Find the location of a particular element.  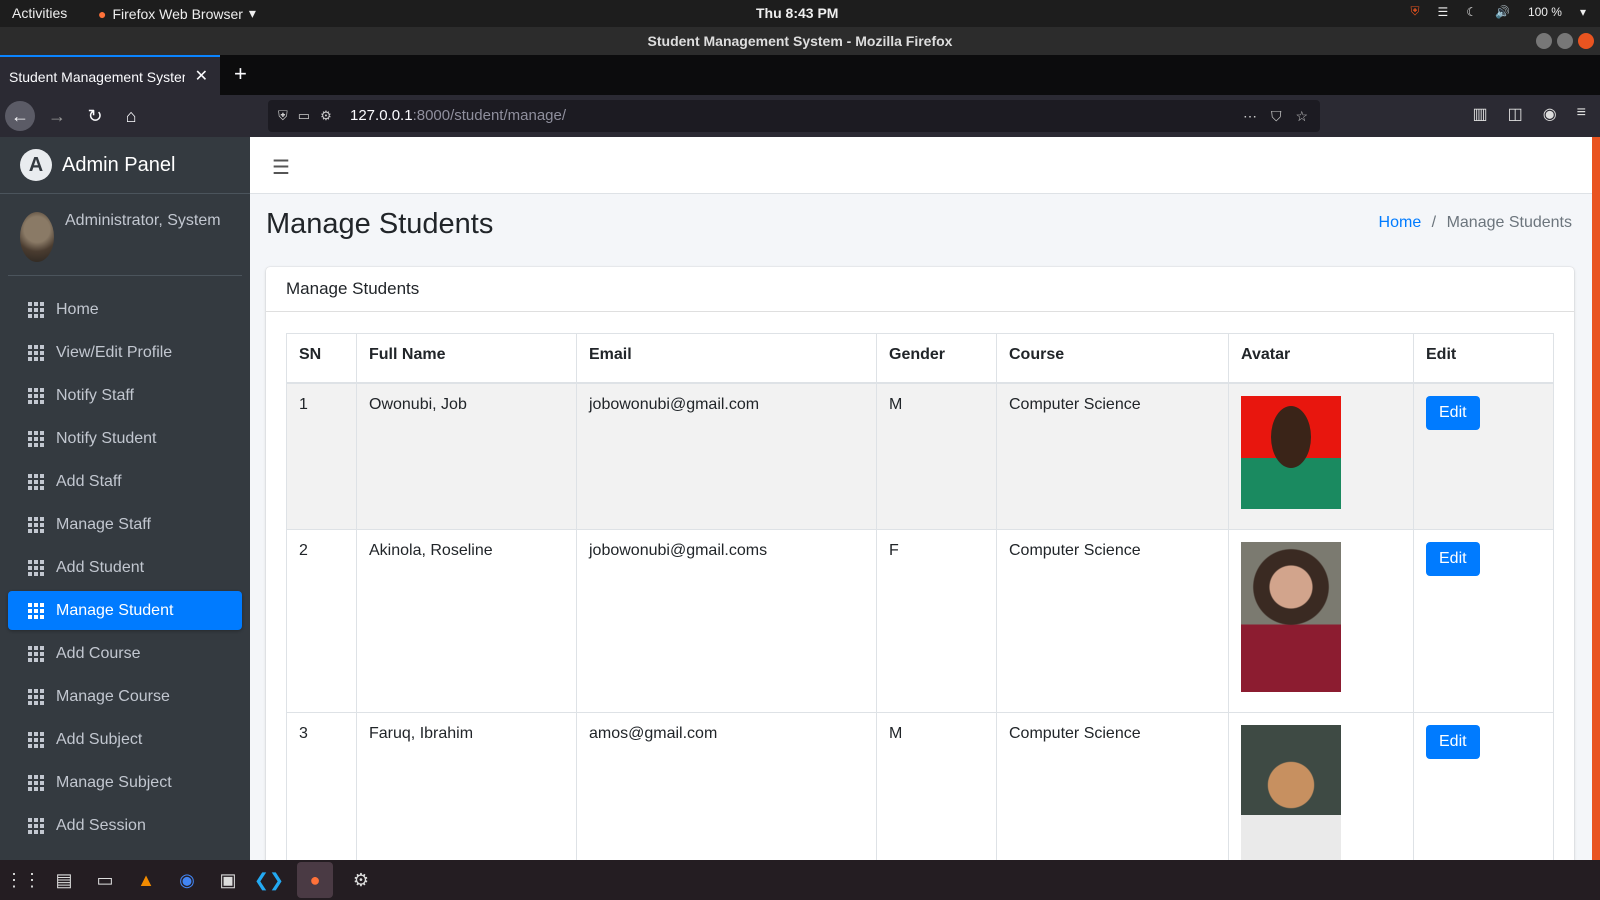

window-controls is located at coordinates (1565, 41).